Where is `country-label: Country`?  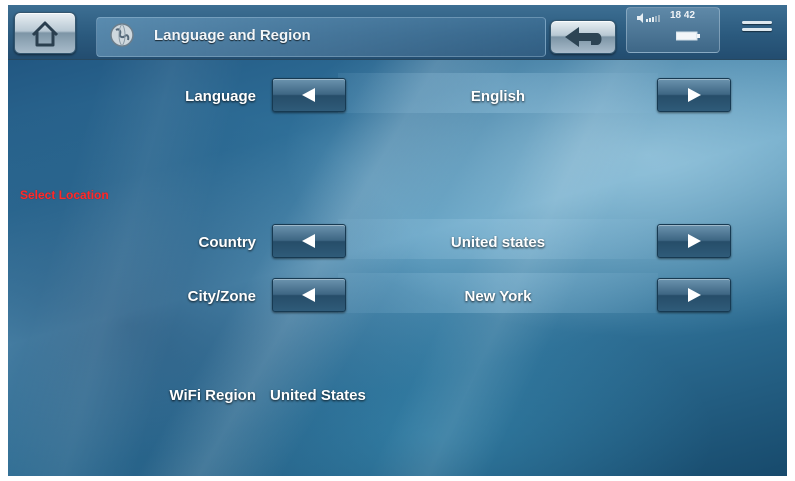 country-label: Country is located at coordinates (227, 242).